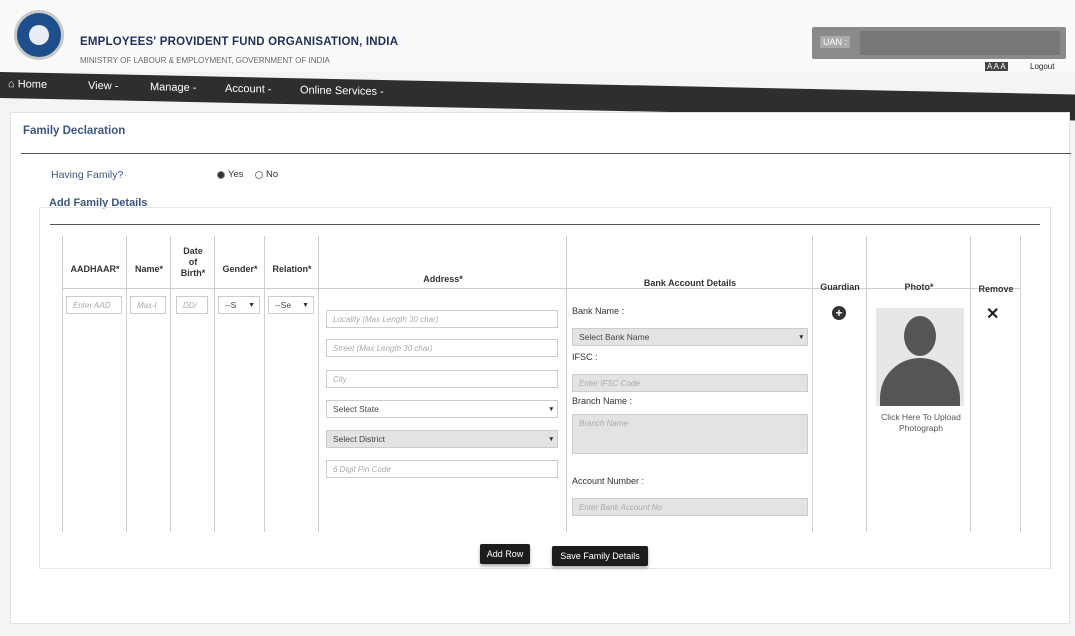 This screenshot has height=636, width=1075. I want to click on nav-online-services: Online Services -, so click(342, 91).